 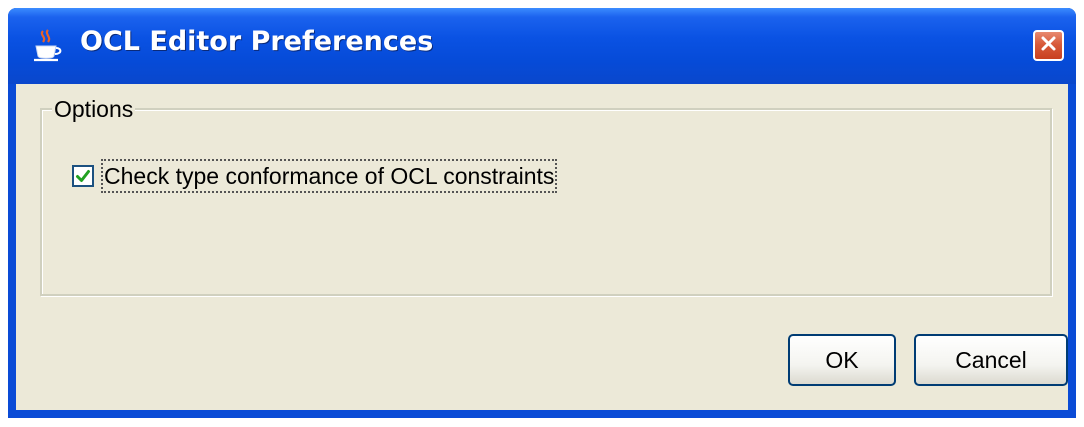 I want to click on options-group-label: Options, so click(x=94, y=109).